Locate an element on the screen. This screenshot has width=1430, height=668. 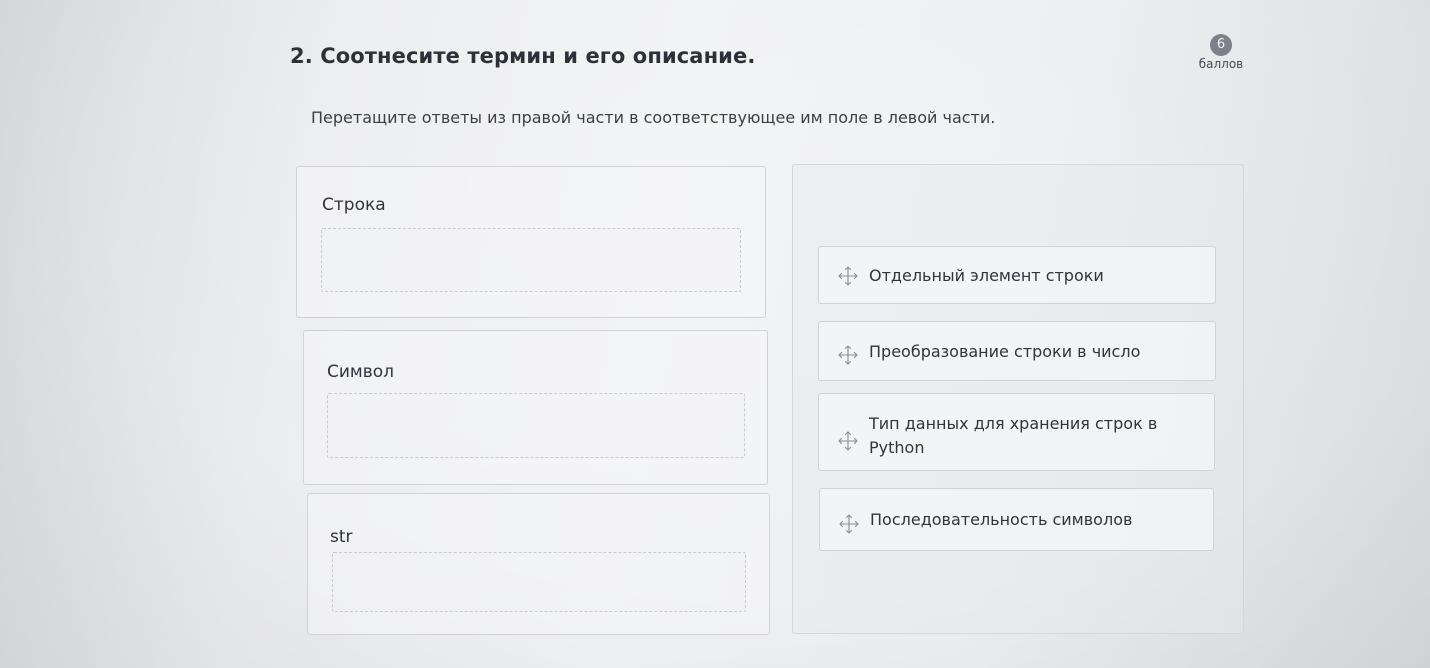
points-label: баллов is located at coordinates (1221, 64).